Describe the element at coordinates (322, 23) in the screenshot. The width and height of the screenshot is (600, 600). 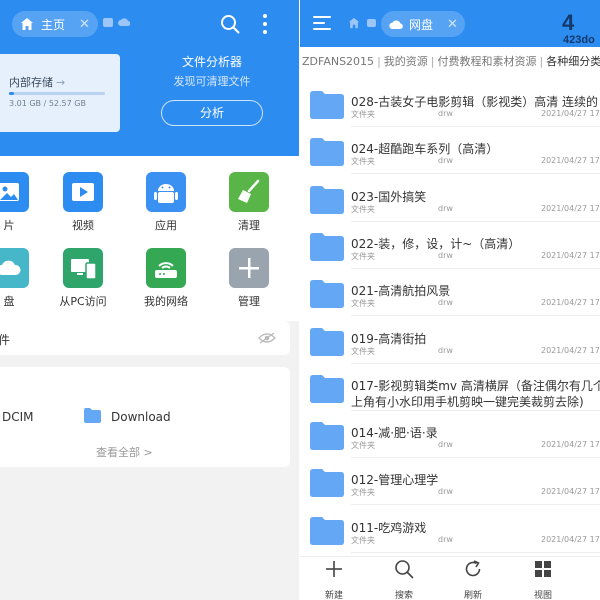
I see `menu-icon` at that location.